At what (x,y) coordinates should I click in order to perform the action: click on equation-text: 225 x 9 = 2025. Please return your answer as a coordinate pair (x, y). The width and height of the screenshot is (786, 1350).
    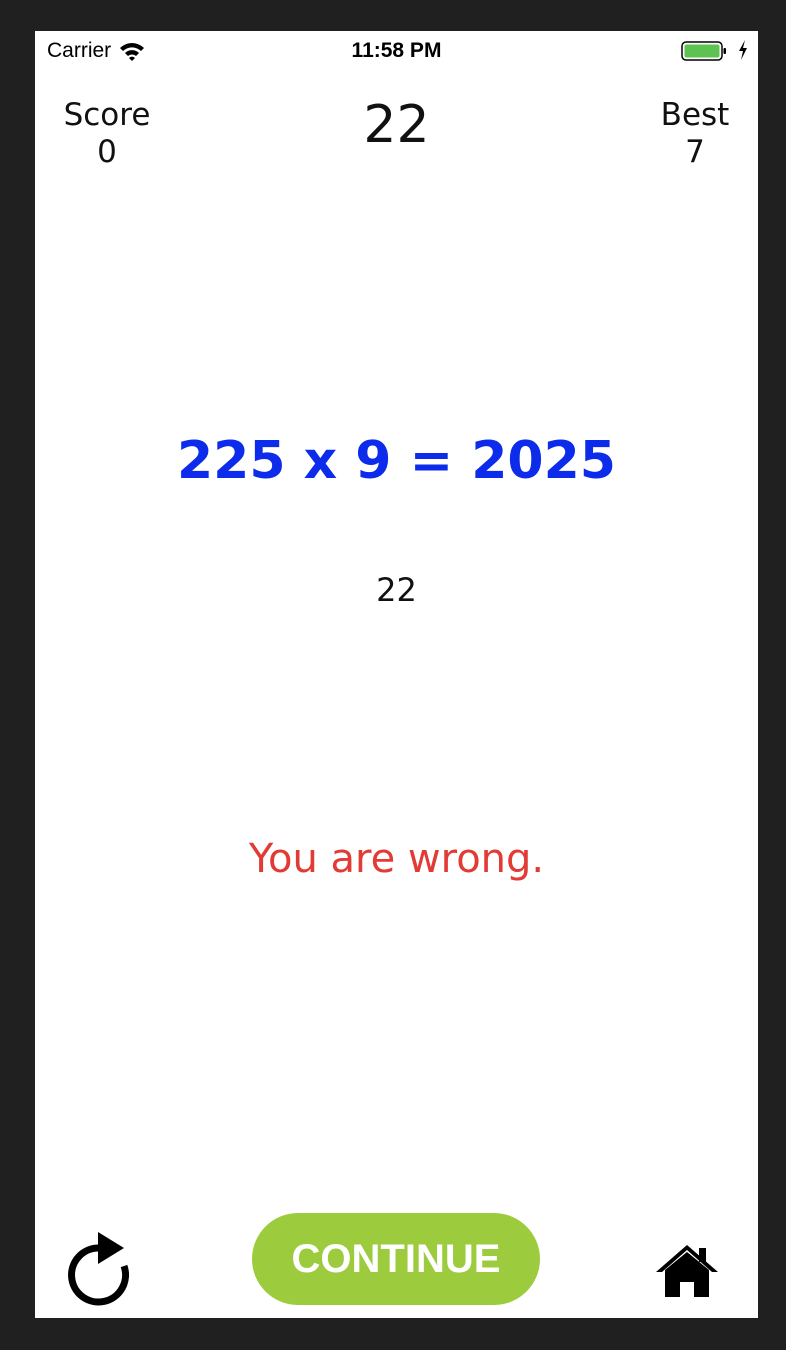
    Looking at the image, I should click on (396, 461).